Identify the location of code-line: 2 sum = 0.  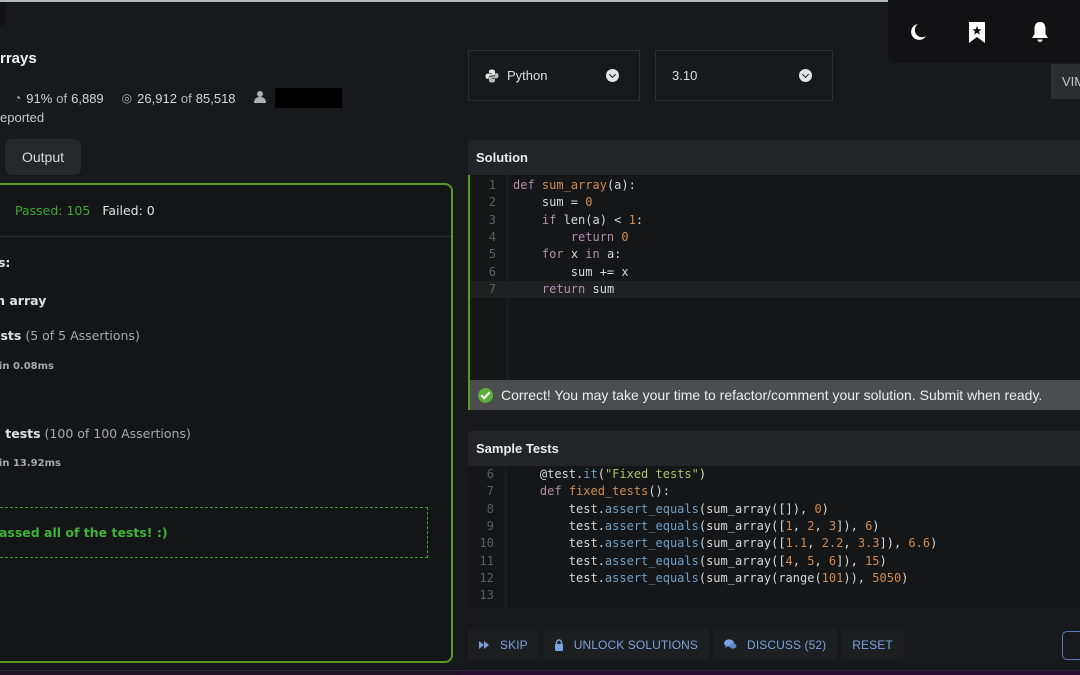
(775, 202).